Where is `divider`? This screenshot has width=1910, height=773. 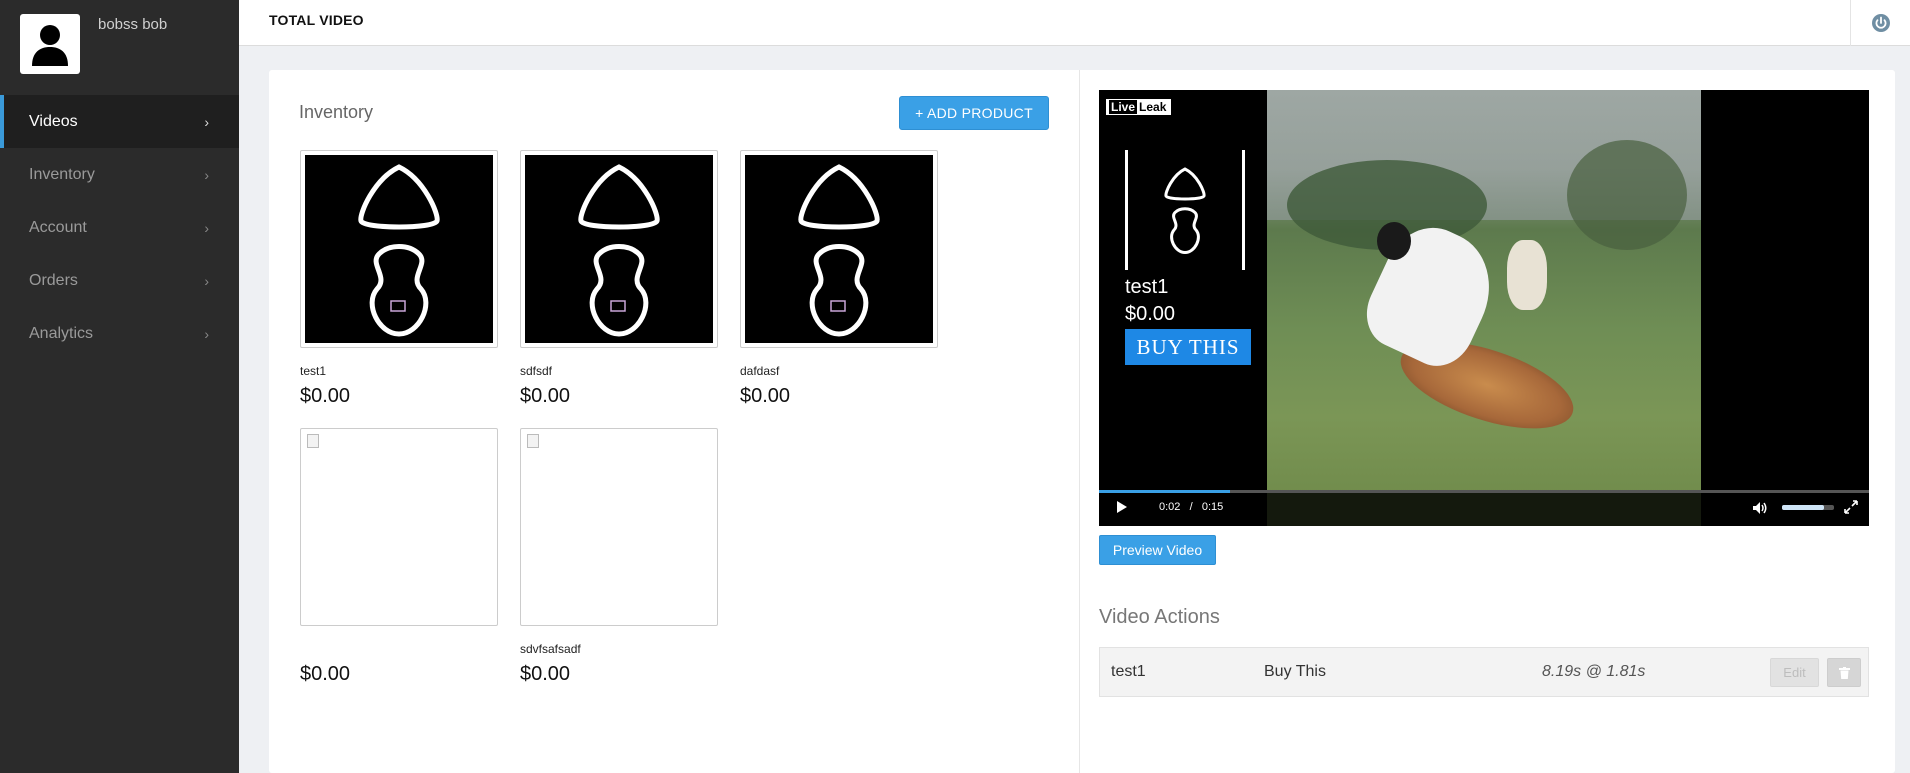
divider is located at coordinates (1079, 421).